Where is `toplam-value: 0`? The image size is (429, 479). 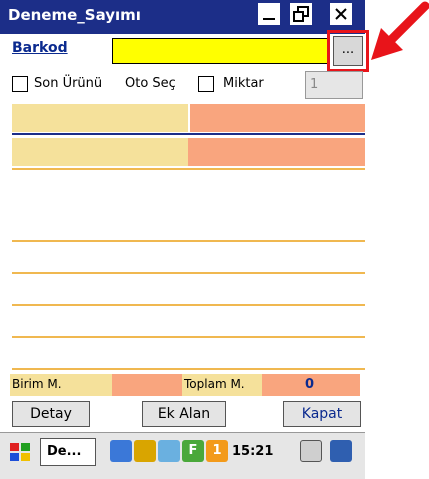
toplam-value: 0 is located at coordinates (310, 384).